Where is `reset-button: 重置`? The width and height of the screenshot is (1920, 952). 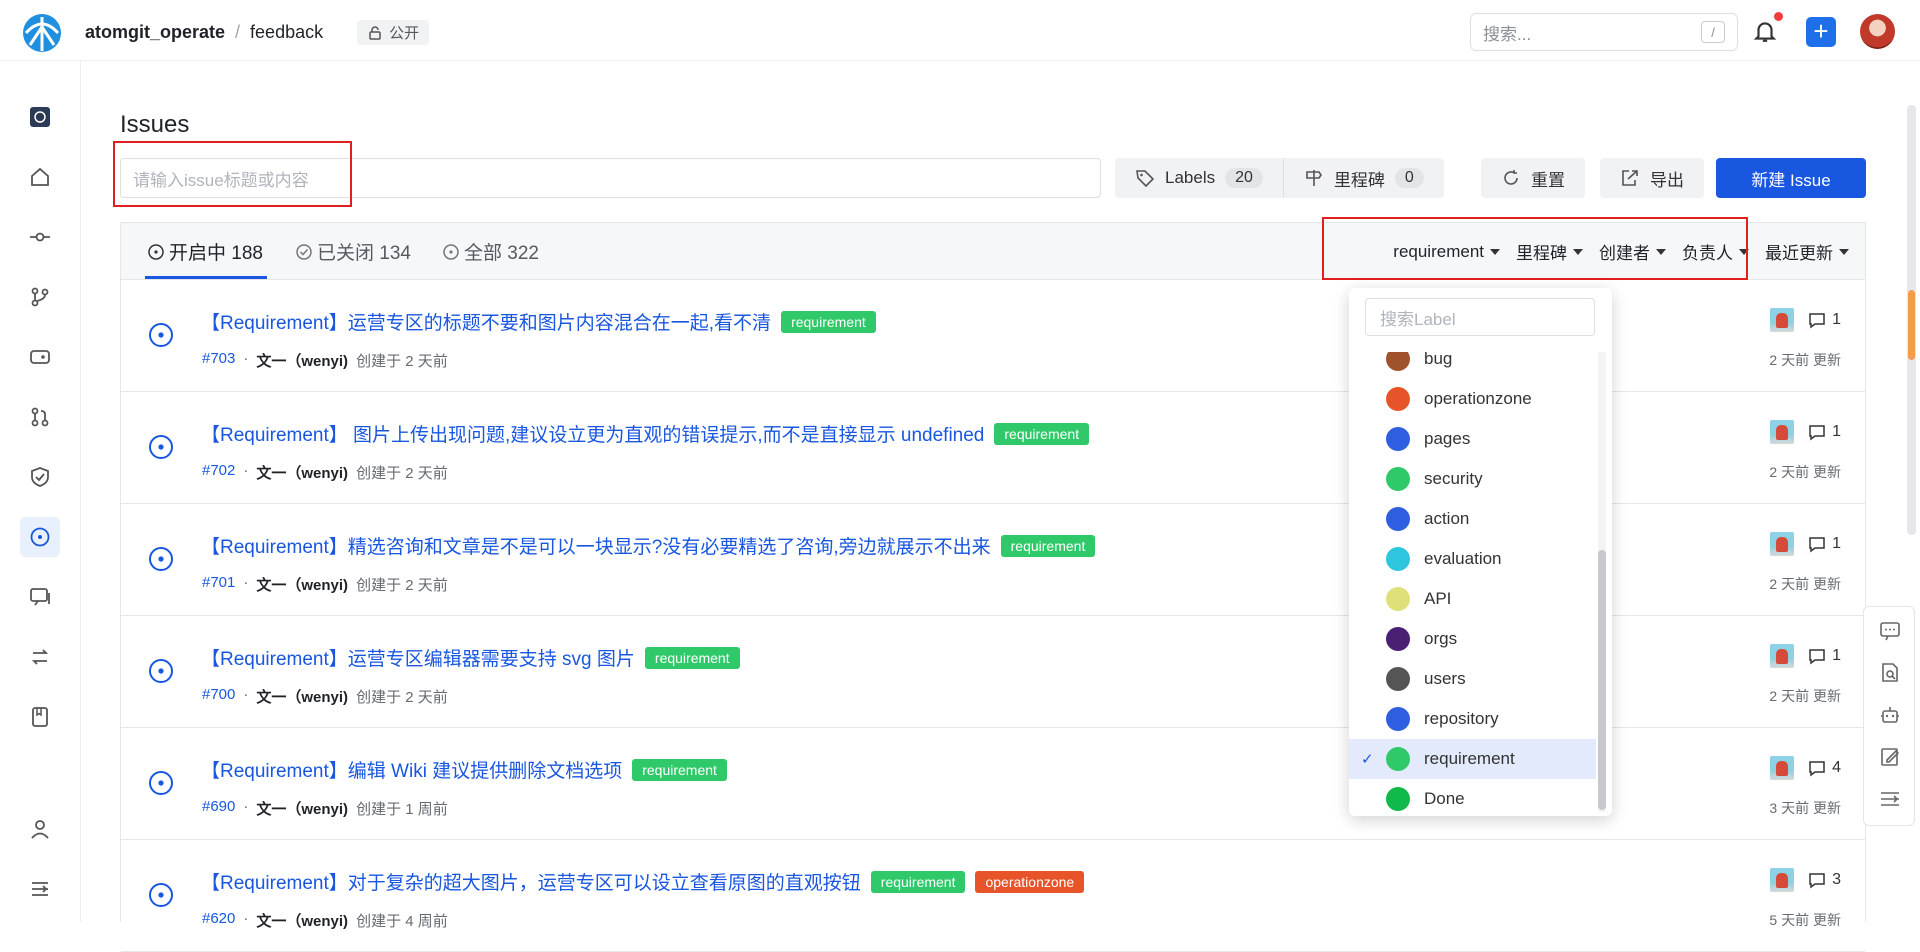
reset-button: 重置 is located at coordinates (1533, 178).